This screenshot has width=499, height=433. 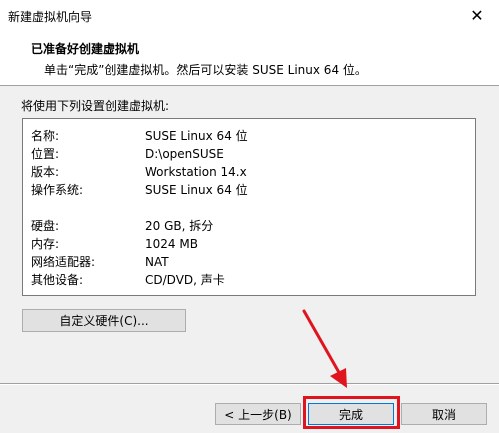 I want to click on arrow-shaft, so click(x=322, y=343).